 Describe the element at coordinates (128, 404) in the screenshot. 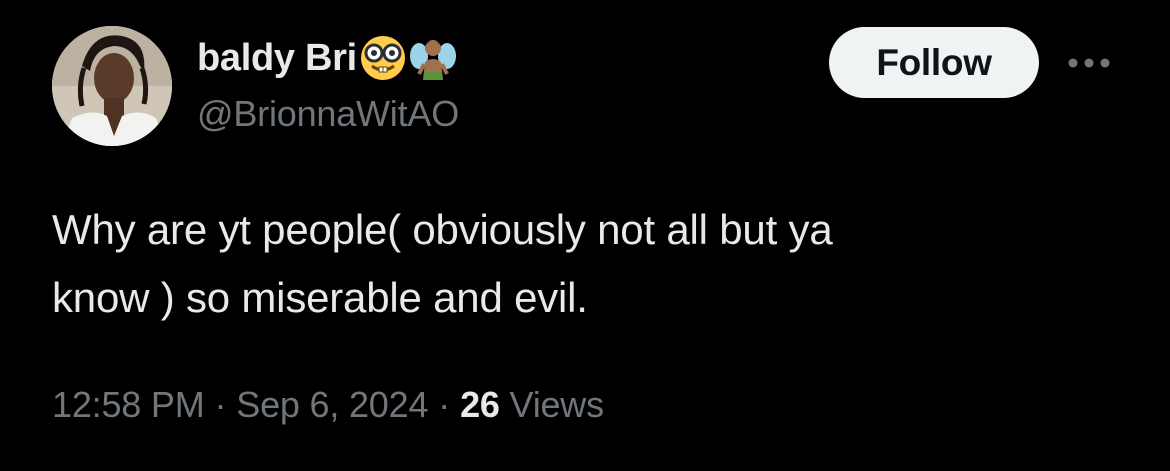

I see `tweet-time: 12:58 PM` at that location.